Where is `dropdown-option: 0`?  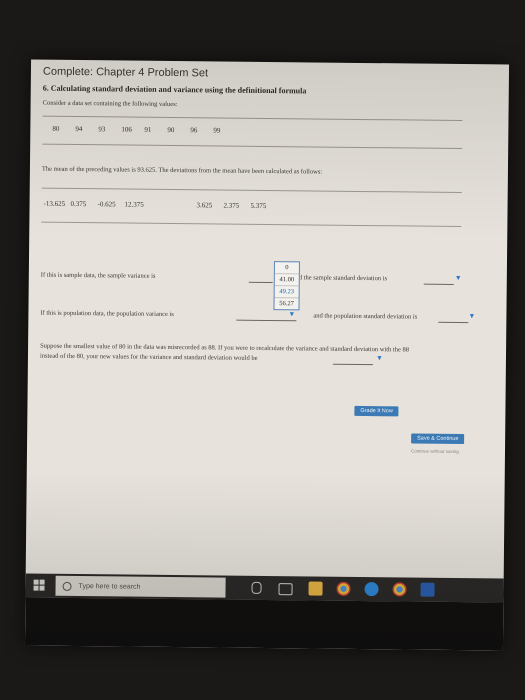 dropdown-option: 0 is located at coordinates (286, 268).